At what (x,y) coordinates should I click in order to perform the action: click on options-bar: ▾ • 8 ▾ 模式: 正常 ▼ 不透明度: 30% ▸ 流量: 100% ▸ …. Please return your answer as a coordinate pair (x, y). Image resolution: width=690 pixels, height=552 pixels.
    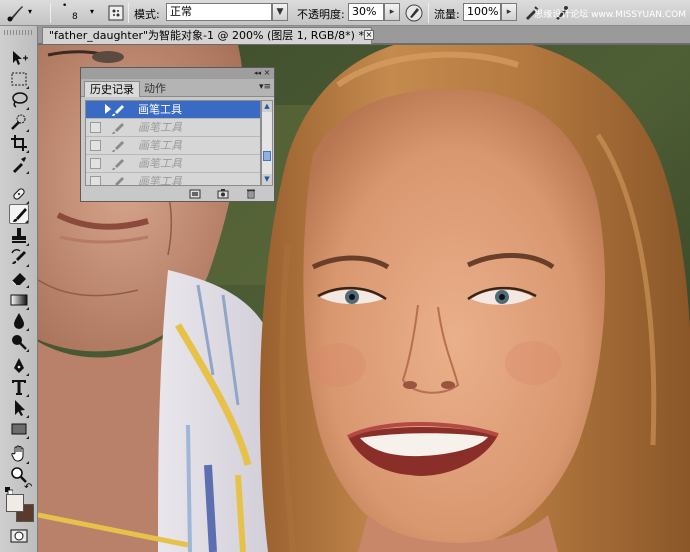
    Looking at the image, I should click on (345, 13).